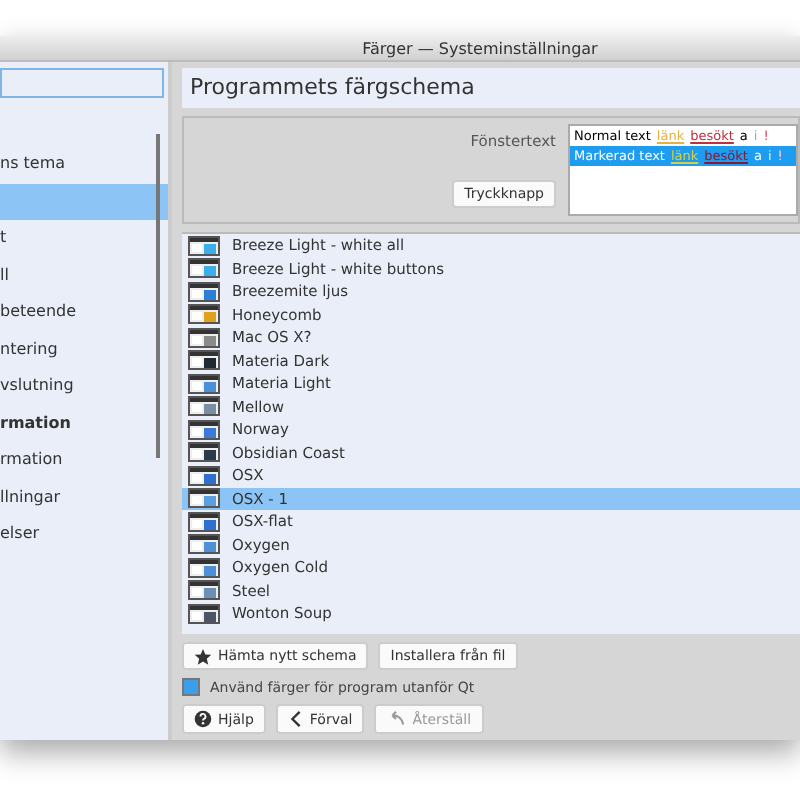  Describe the element at coordinates (396, 719) in the screenshot. I see `undo-icon` at that location.